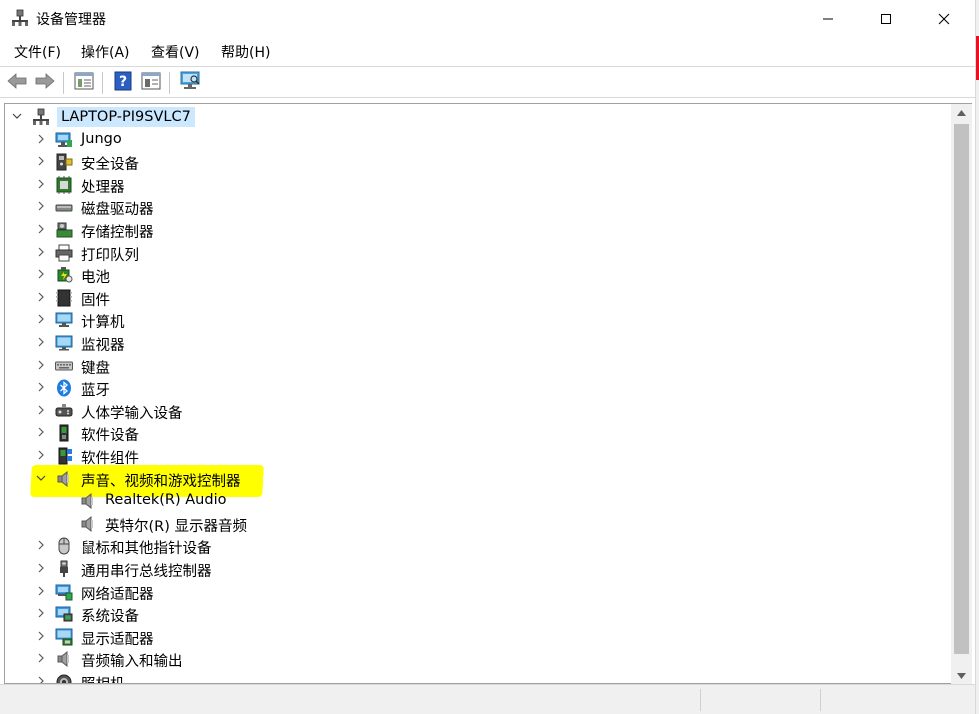  What do you see at coordinates (477, 343) in the screenshot?
I see `tree-category-item: 监视器` at bounding box center [477, 343].